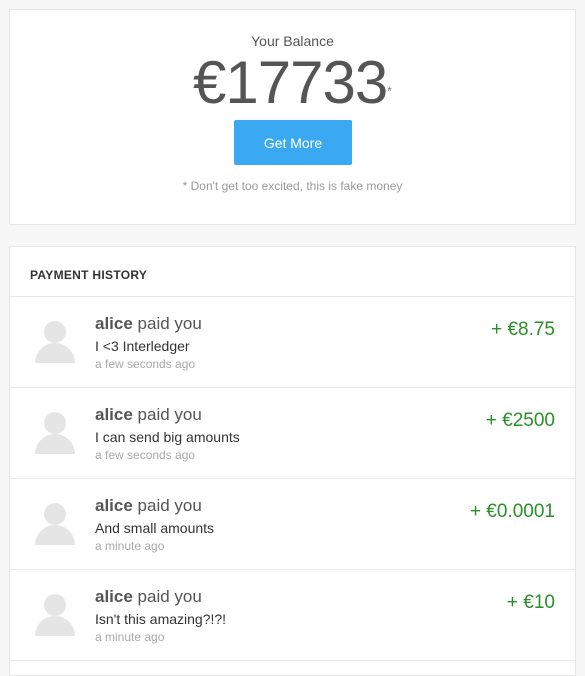 This screenshot has height=676, width=585. Describe the element at coordinates (389, 91) in the screenshot. I see `balance-asterisk: *` at that location.